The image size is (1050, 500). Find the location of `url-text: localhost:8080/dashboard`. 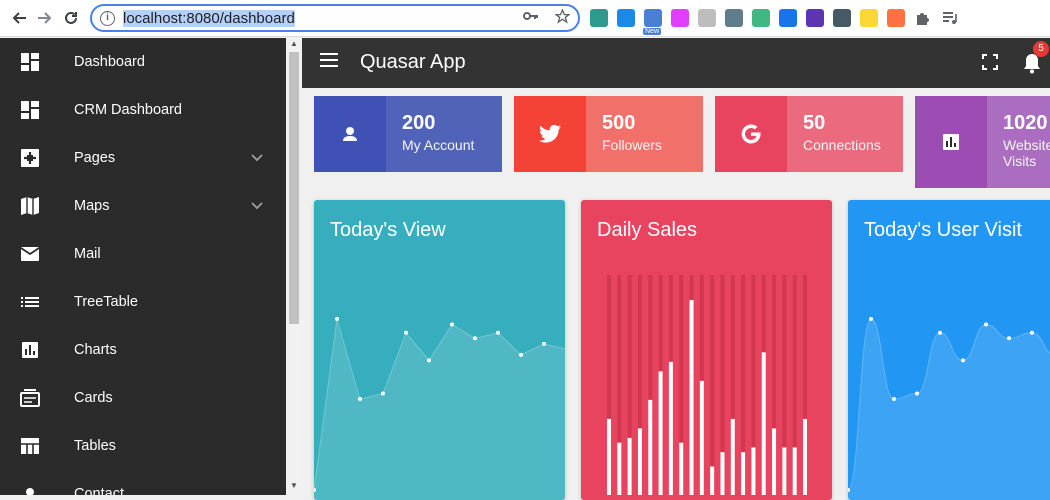

url-text: localhost:8080/dashboard is located at coordinates (209, 18).